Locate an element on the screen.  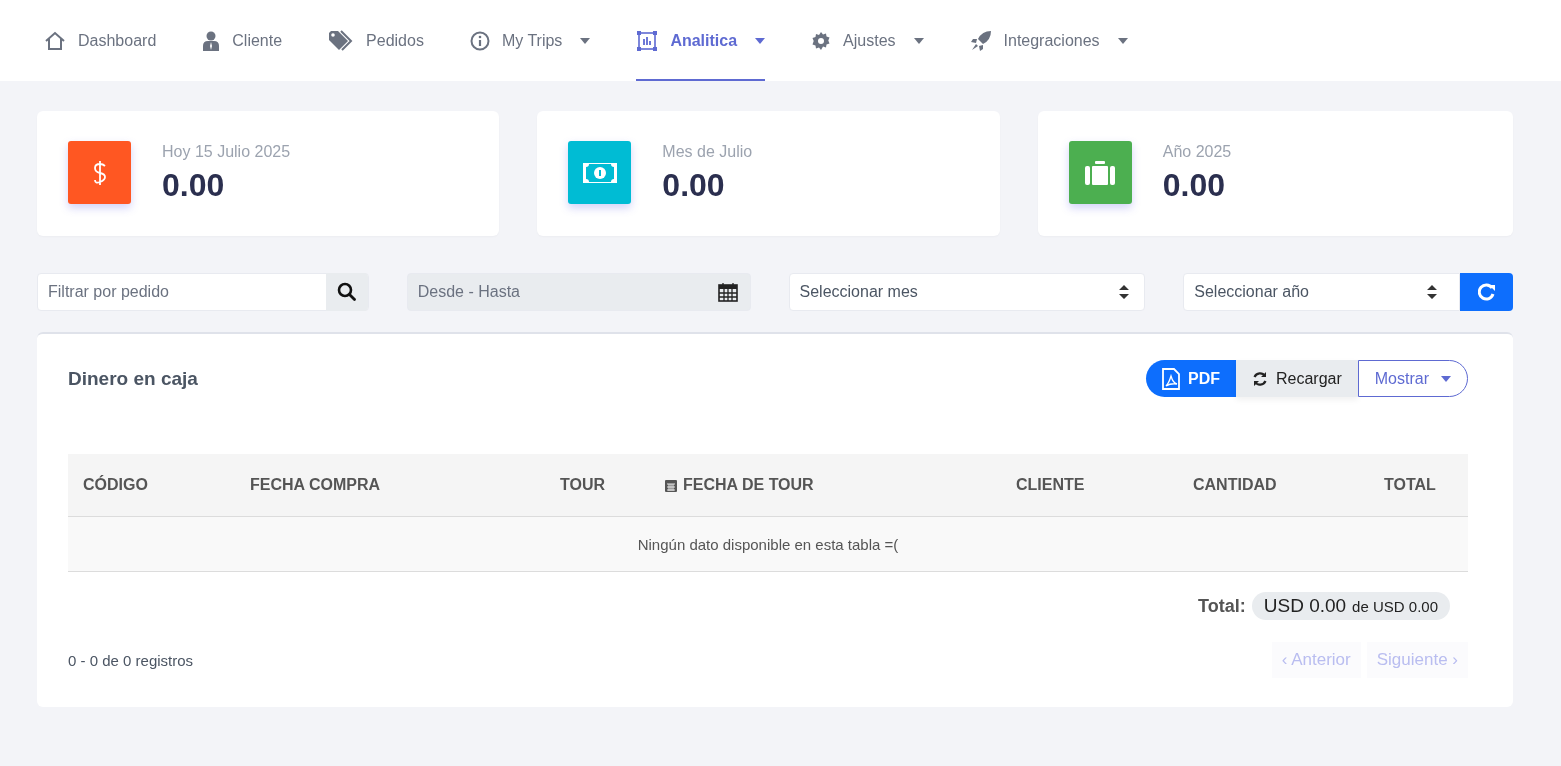
search-icon is located at coordinates (346, 292).